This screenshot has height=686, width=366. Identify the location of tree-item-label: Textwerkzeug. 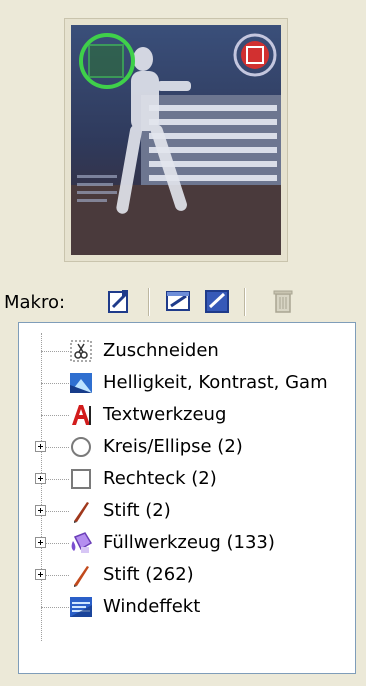
(165, 414).